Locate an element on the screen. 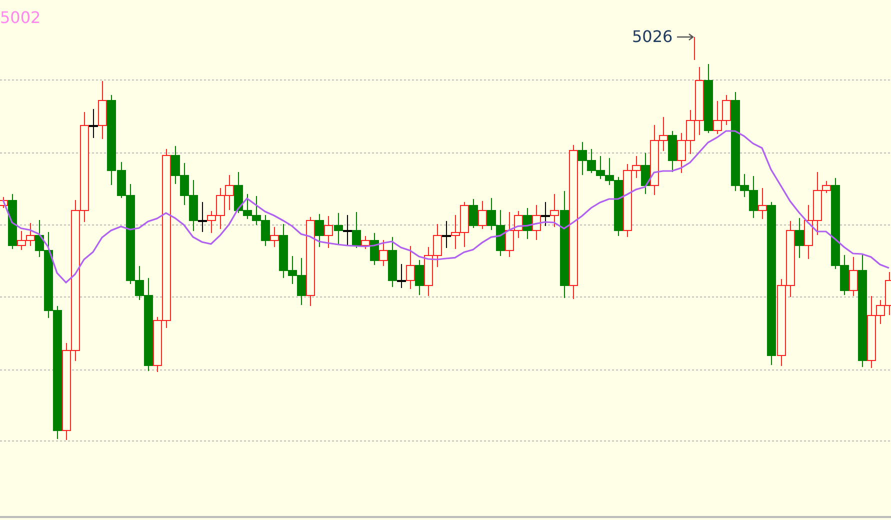  peak-wick-line is located at coordinates (694, 48).